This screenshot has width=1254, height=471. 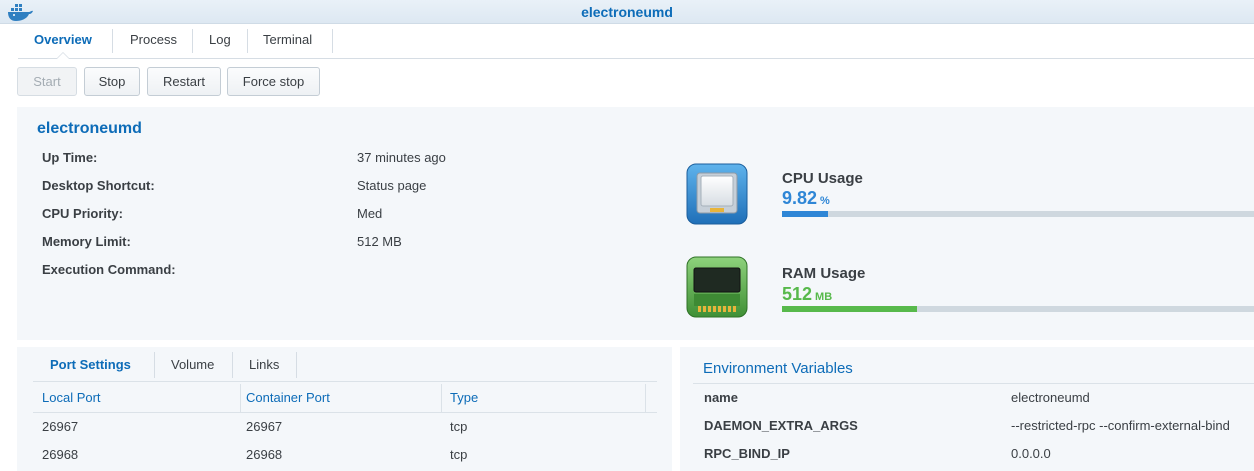 What do you see at coordinates (60, 454) in the screenshot?
I see `local-port-cell: 26968` at bounding box center [60, 454].